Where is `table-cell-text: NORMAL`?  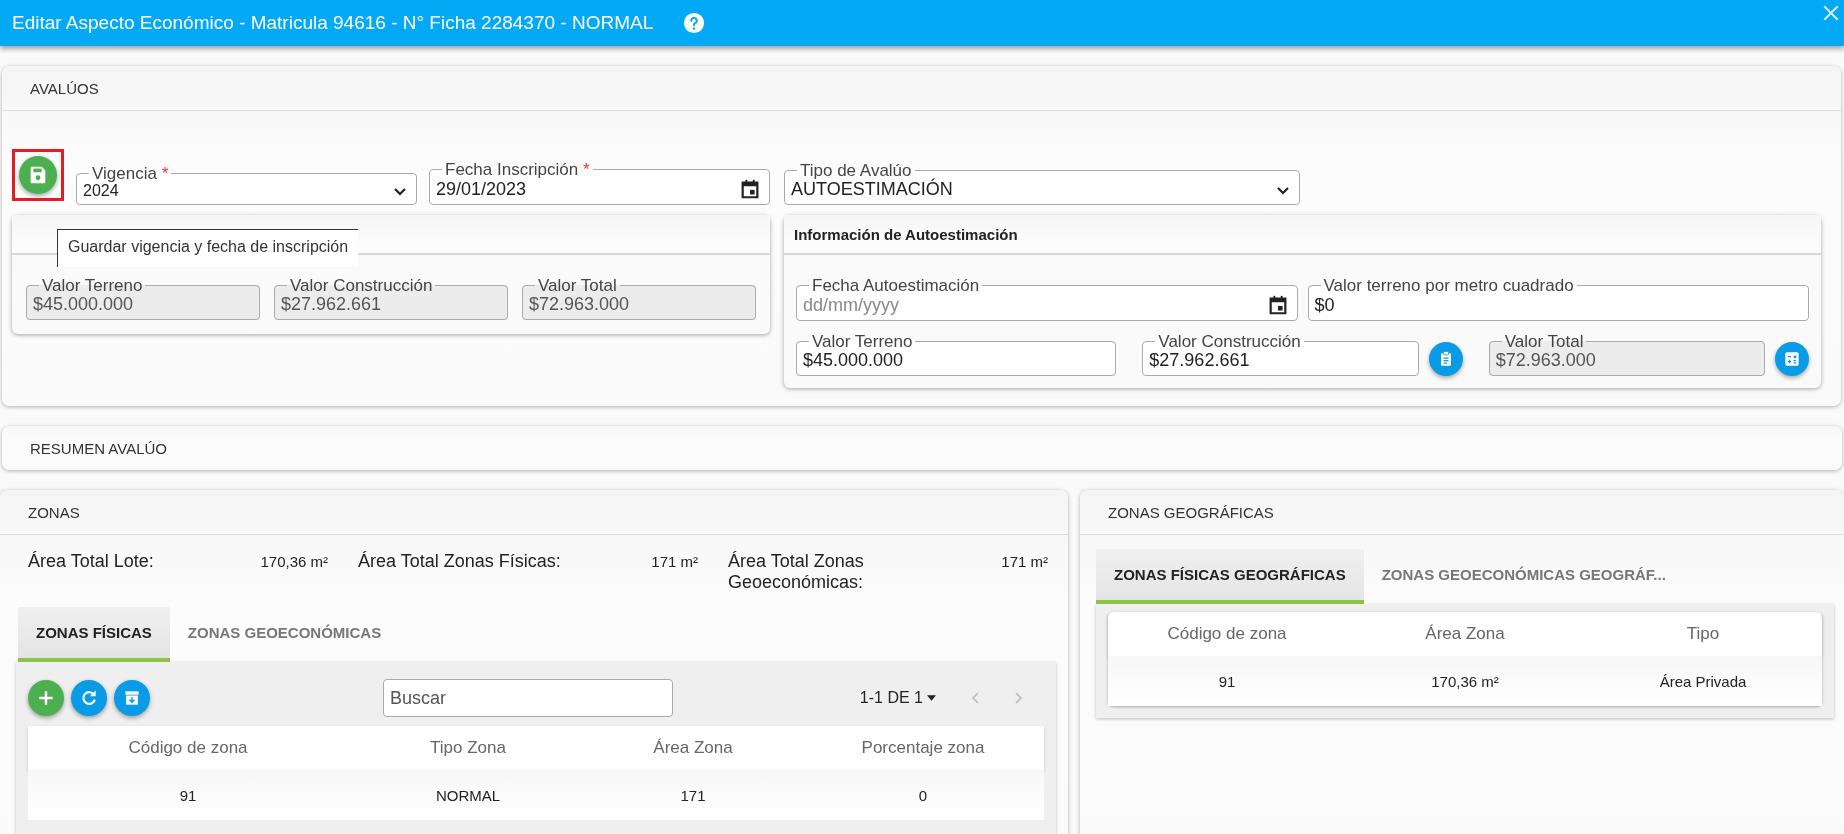
table-cell-text: NORMAL is located at coordinates (468, 795).